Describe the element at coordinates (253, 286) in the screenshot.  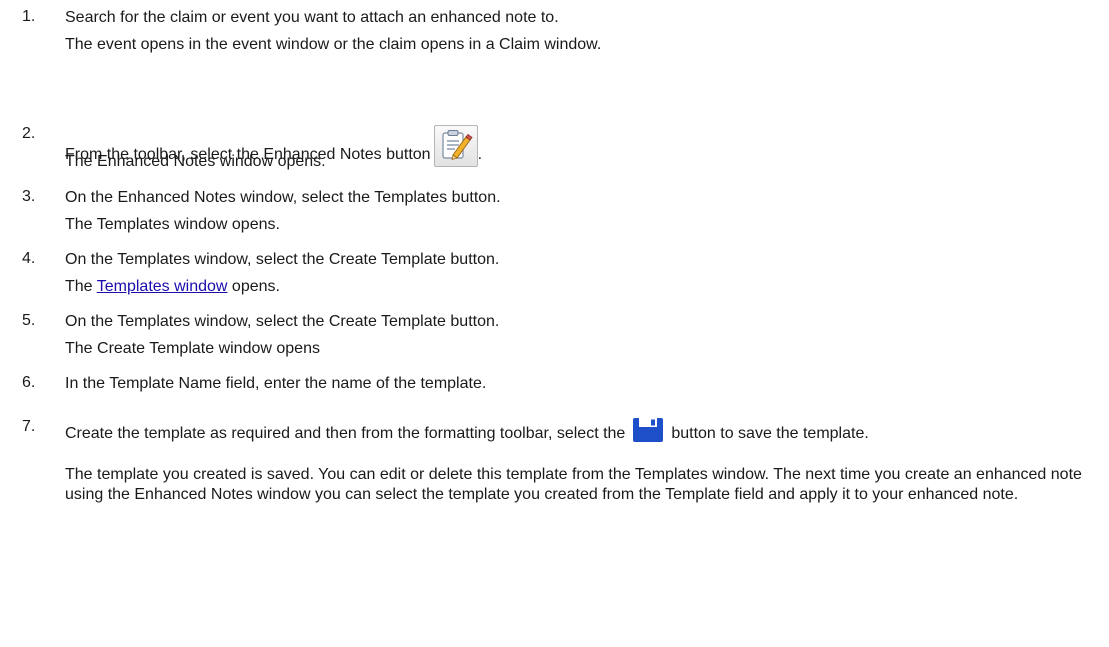
I see `step-result-text-end: opens.` at that location.